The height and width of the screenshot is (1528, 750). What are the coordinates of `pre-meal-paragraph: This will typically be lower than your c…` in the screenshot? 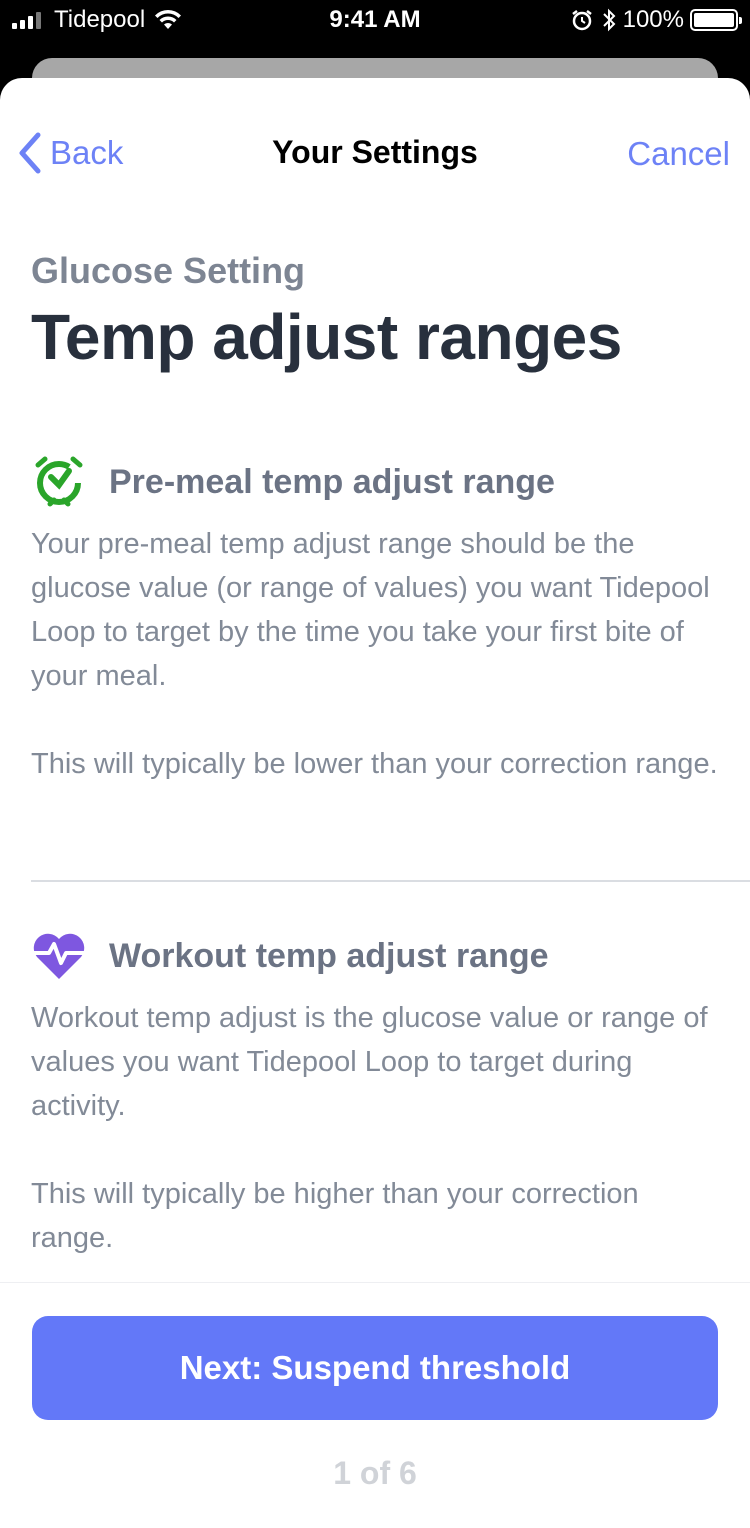 It's located at (374, 764).